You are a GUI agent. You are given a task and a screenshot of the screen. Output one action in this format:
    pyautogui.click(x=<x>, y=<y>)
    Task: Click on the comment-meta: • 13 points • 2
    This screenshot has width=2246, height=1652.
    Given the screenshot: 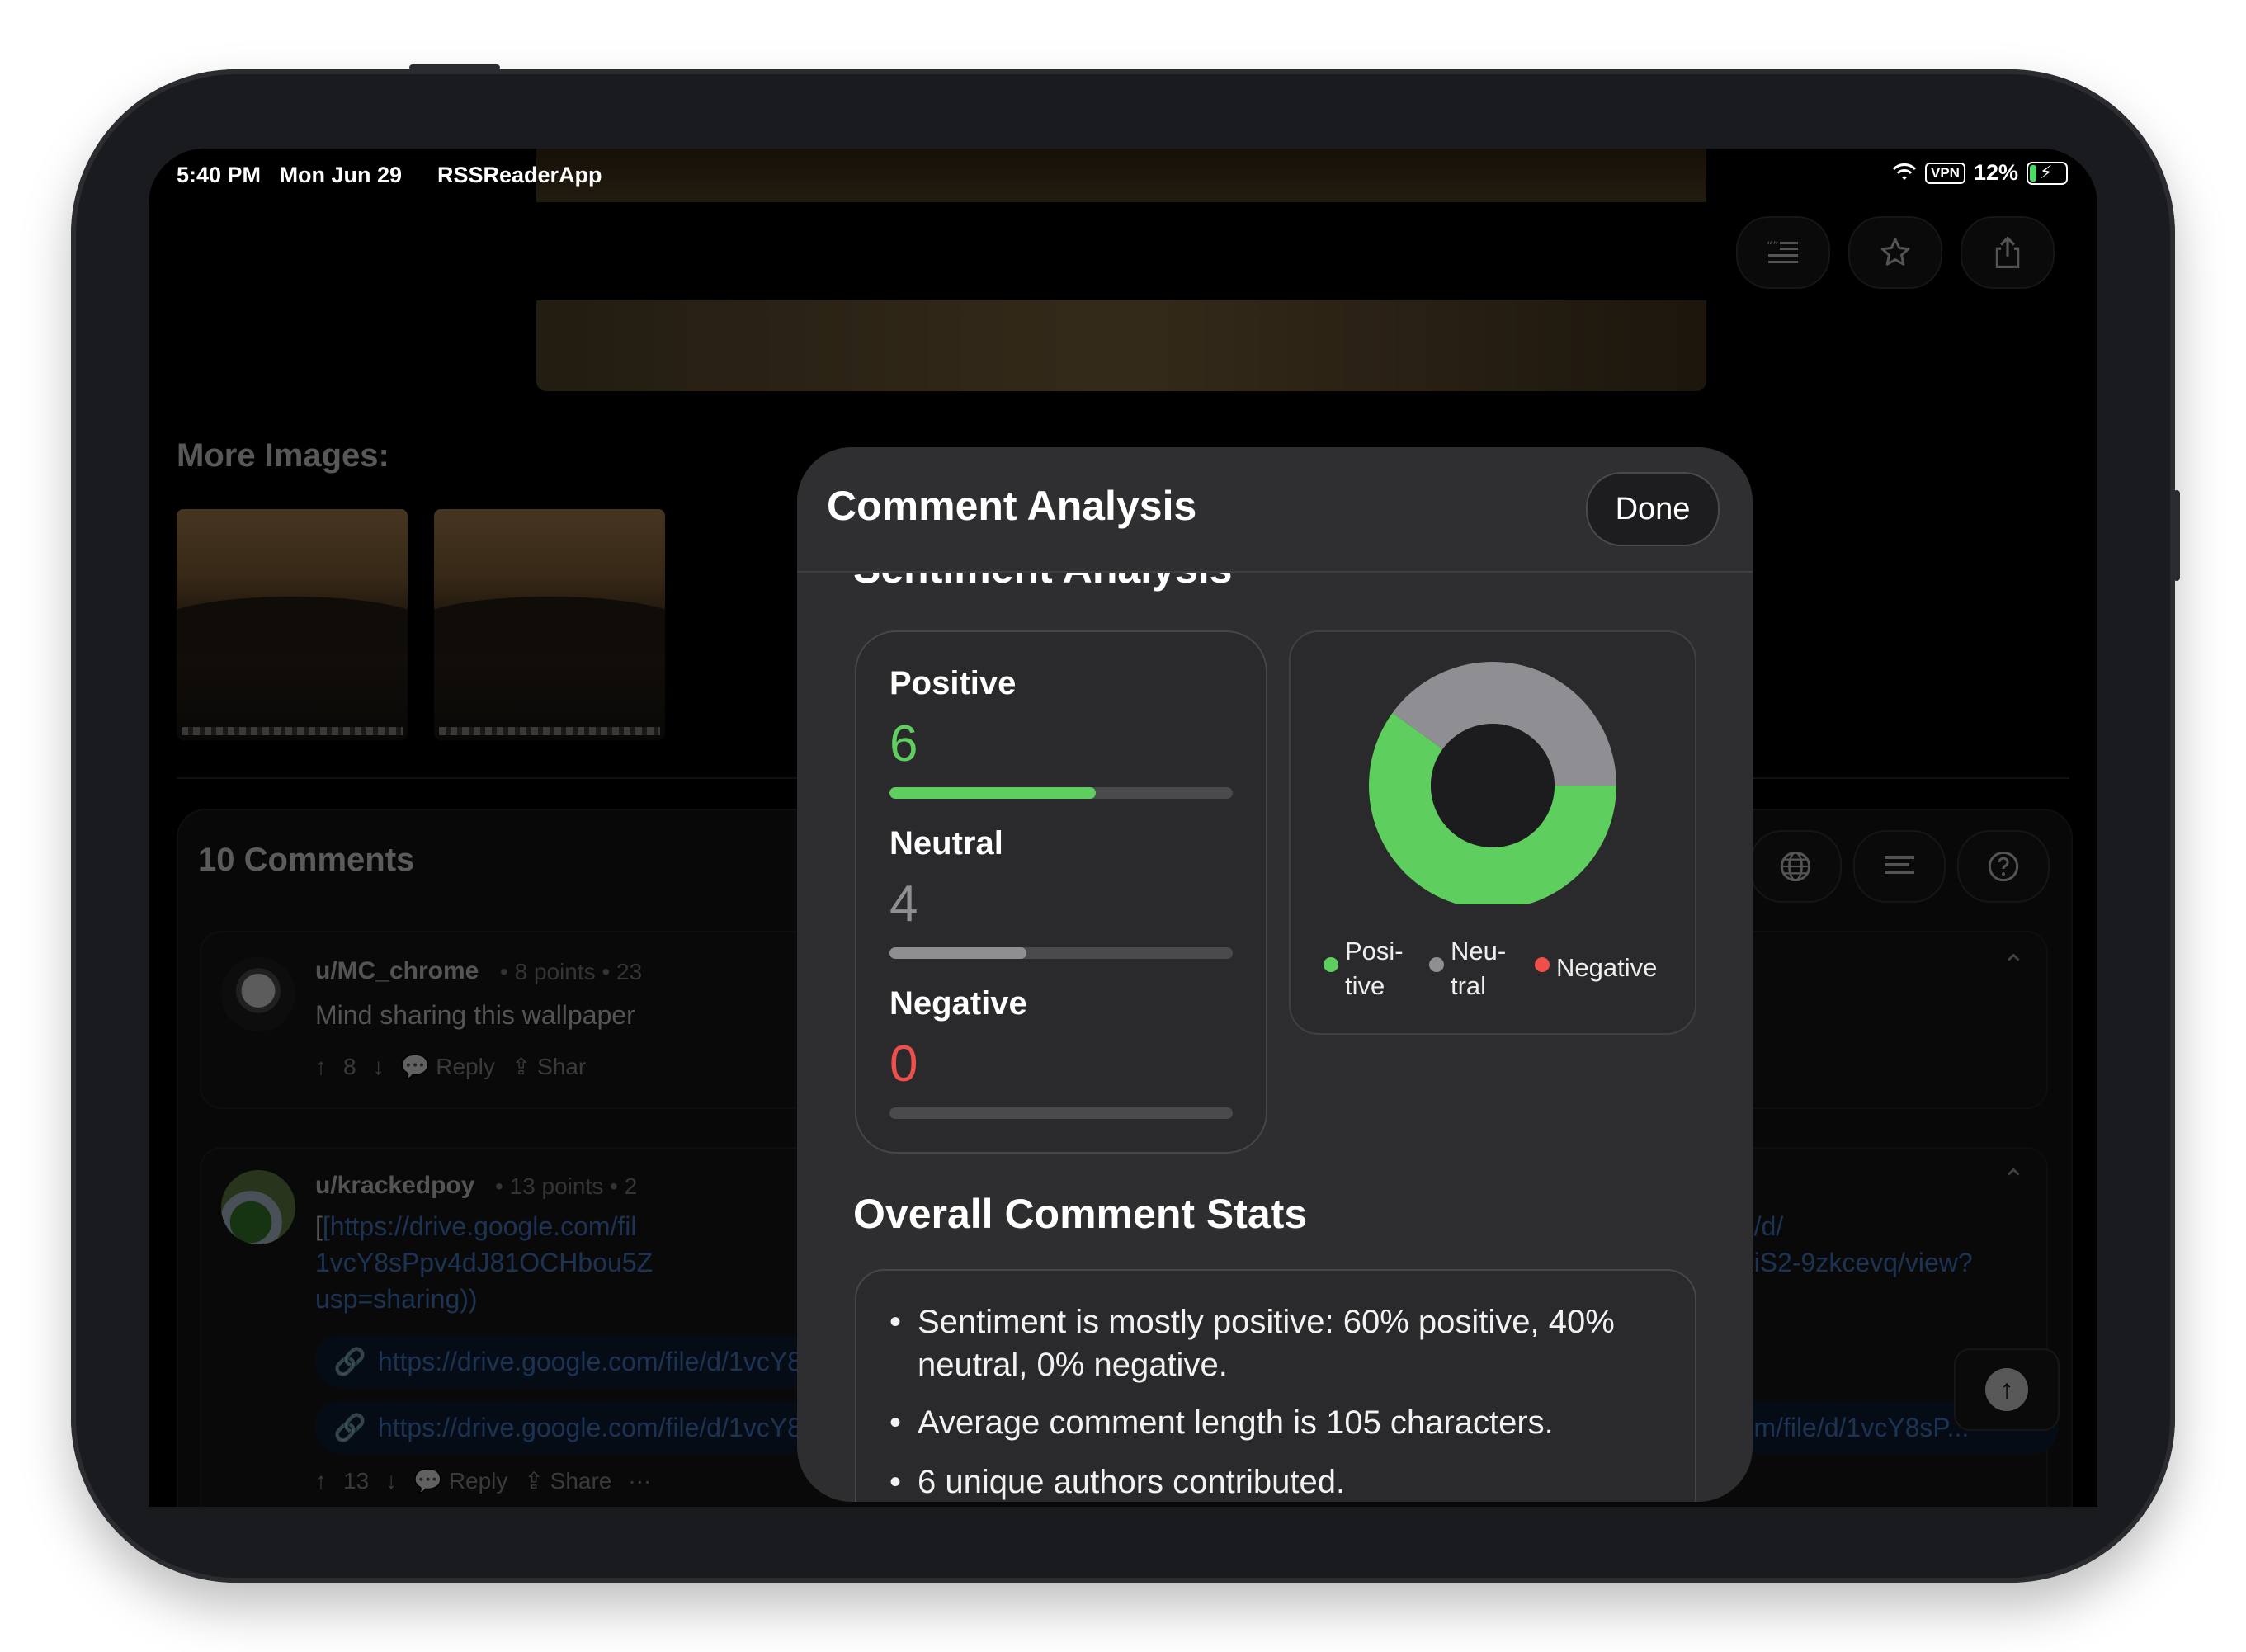 What is the action you would take?
    pyautogui.click(x=566, y=1186)
    